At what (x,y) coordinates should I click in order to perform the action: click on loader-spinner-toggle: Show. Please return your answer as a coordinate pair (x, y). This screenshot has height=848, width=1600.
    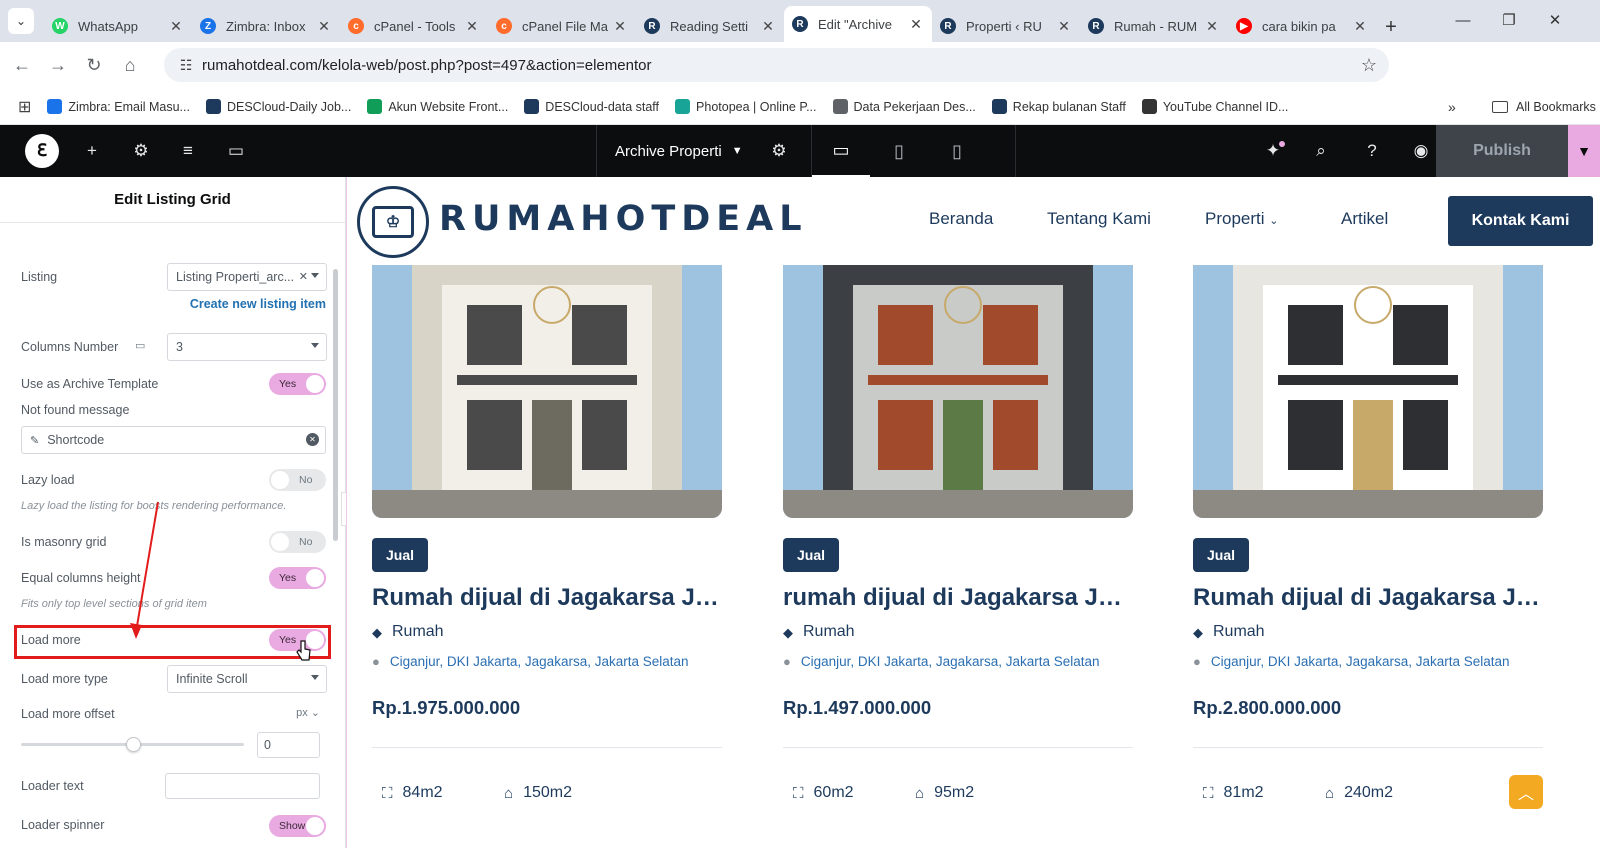
    Looking at the image, I should click on (297, 826).